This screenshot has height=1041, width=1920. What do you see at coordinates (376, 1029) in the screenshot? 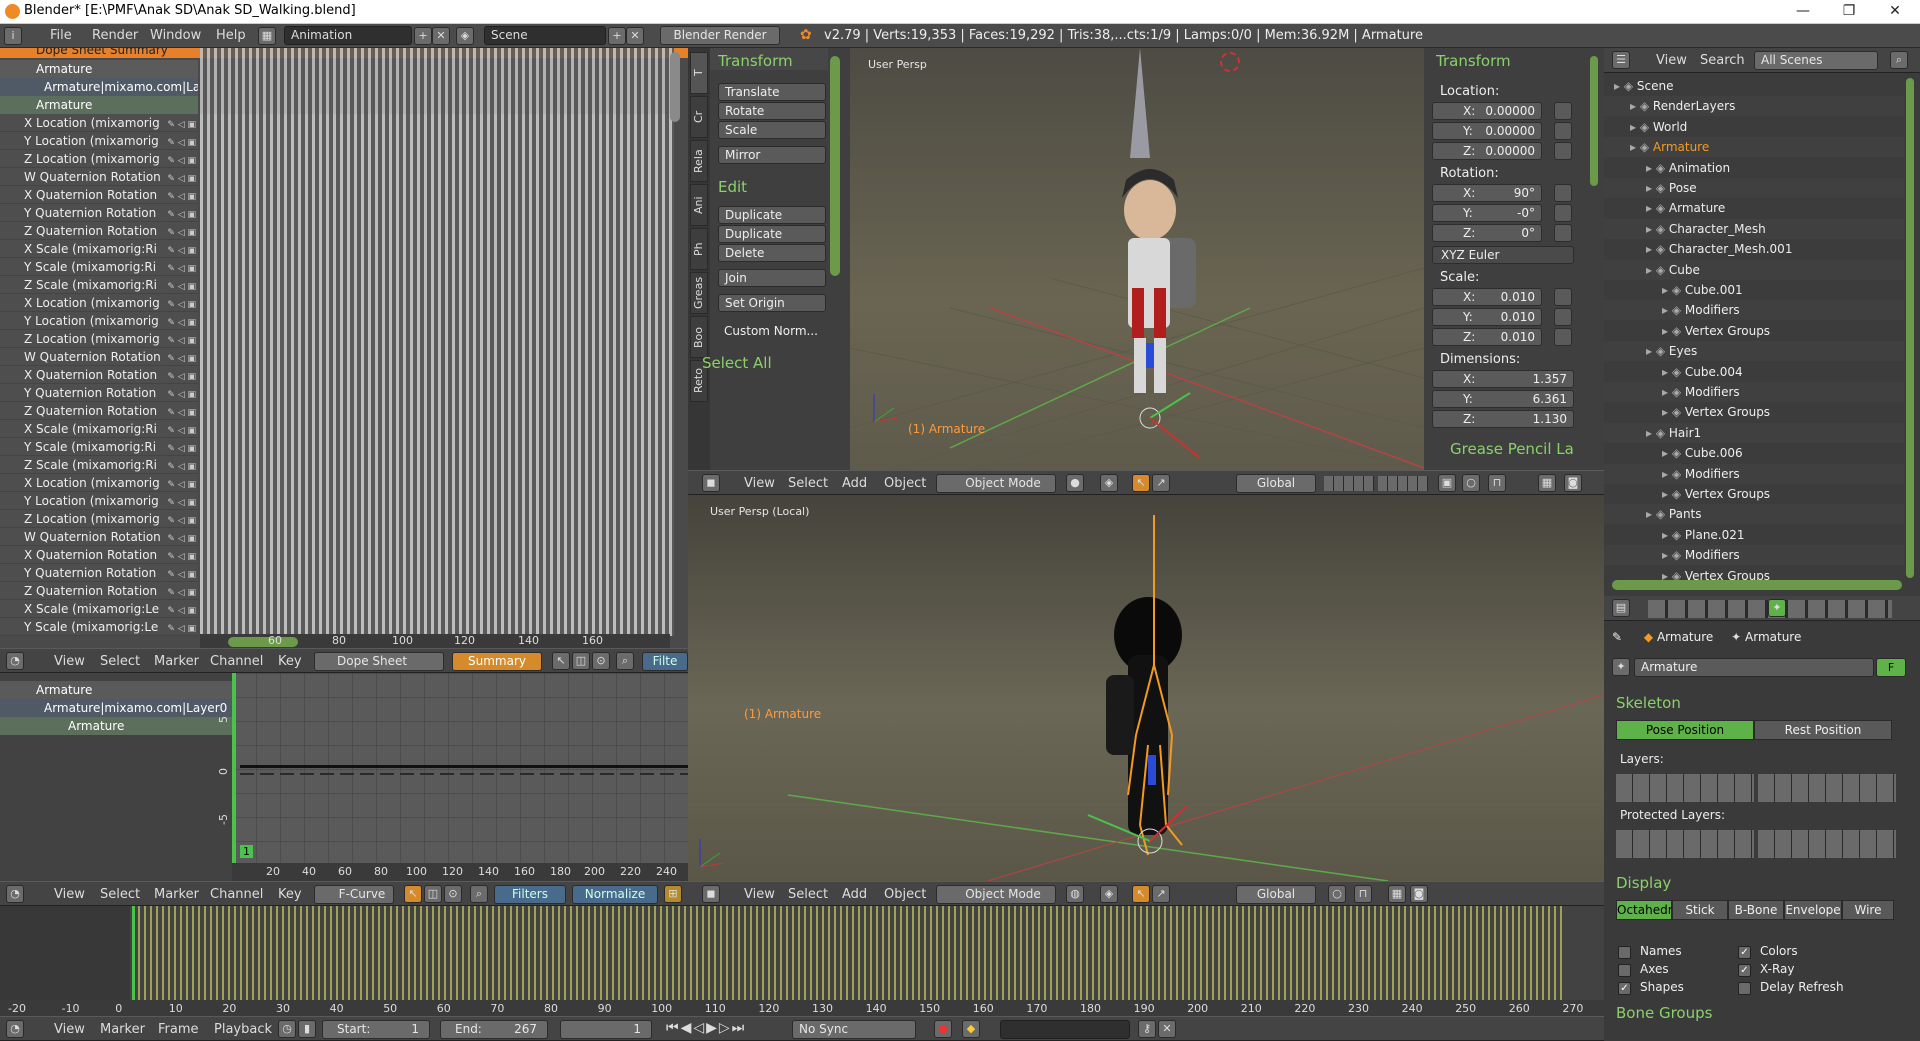
I see `start-frame-field: Start: 1` at bounding box center [376, 1029].